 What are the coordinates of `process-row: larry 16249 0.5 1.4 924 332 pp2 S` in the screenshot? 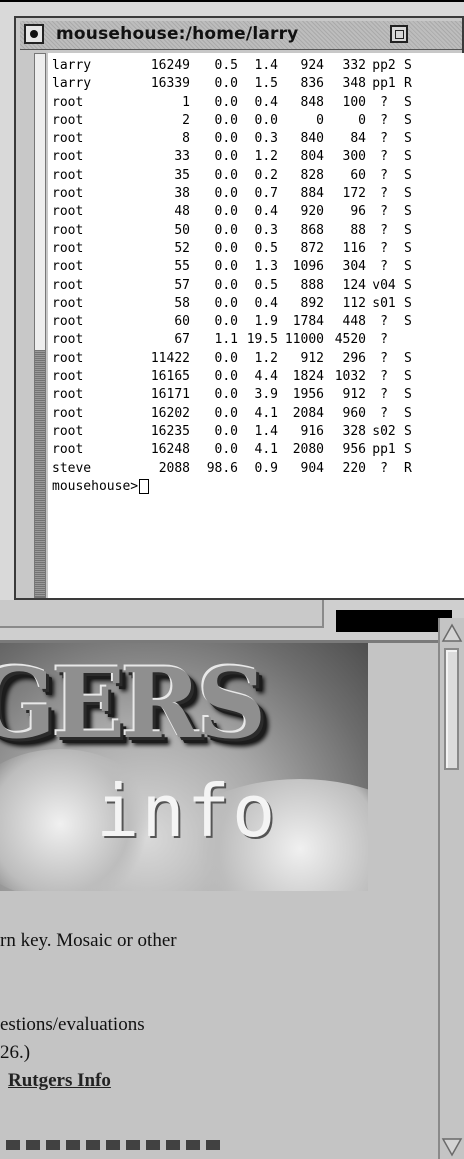 It's located at (236, 66).